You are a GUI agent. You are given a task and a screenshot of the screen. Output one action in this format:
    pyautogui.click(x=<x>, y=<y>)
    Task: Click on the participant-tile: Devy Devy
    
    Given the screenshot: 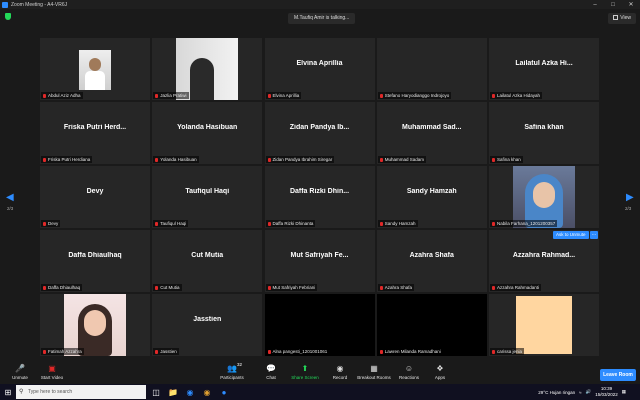 What is the action you would take?
    pyautogui.click(x=95, y=197)
    